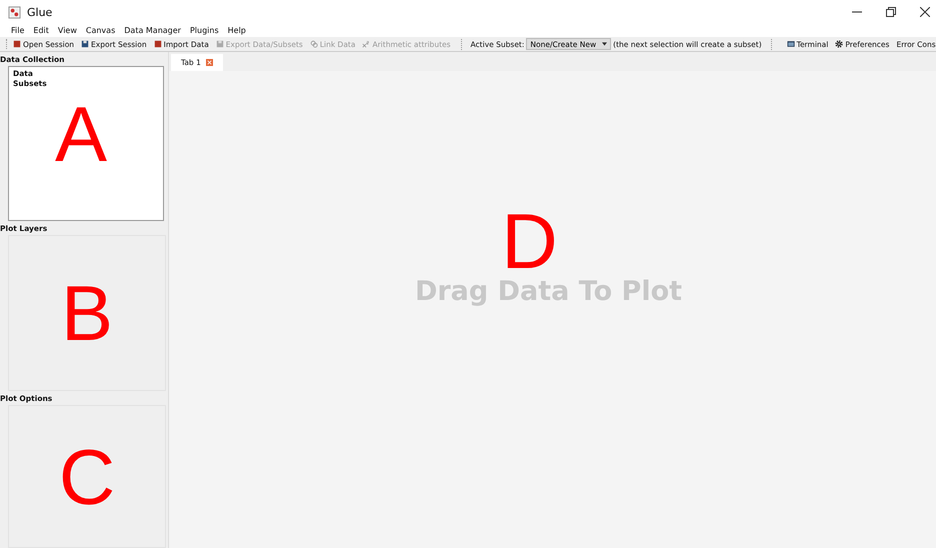  I want to click on caret-icon, so click(605, 44).